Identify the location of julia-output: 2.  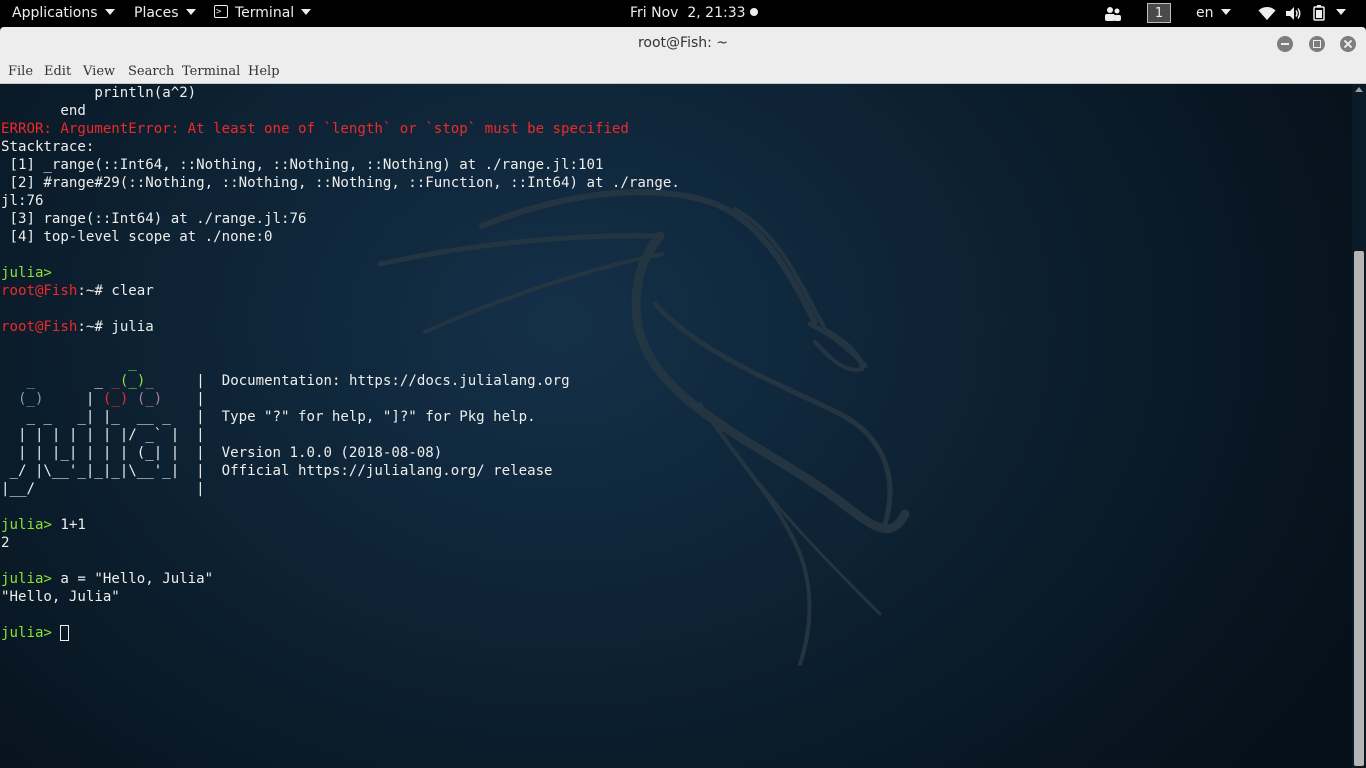
(5, 543).